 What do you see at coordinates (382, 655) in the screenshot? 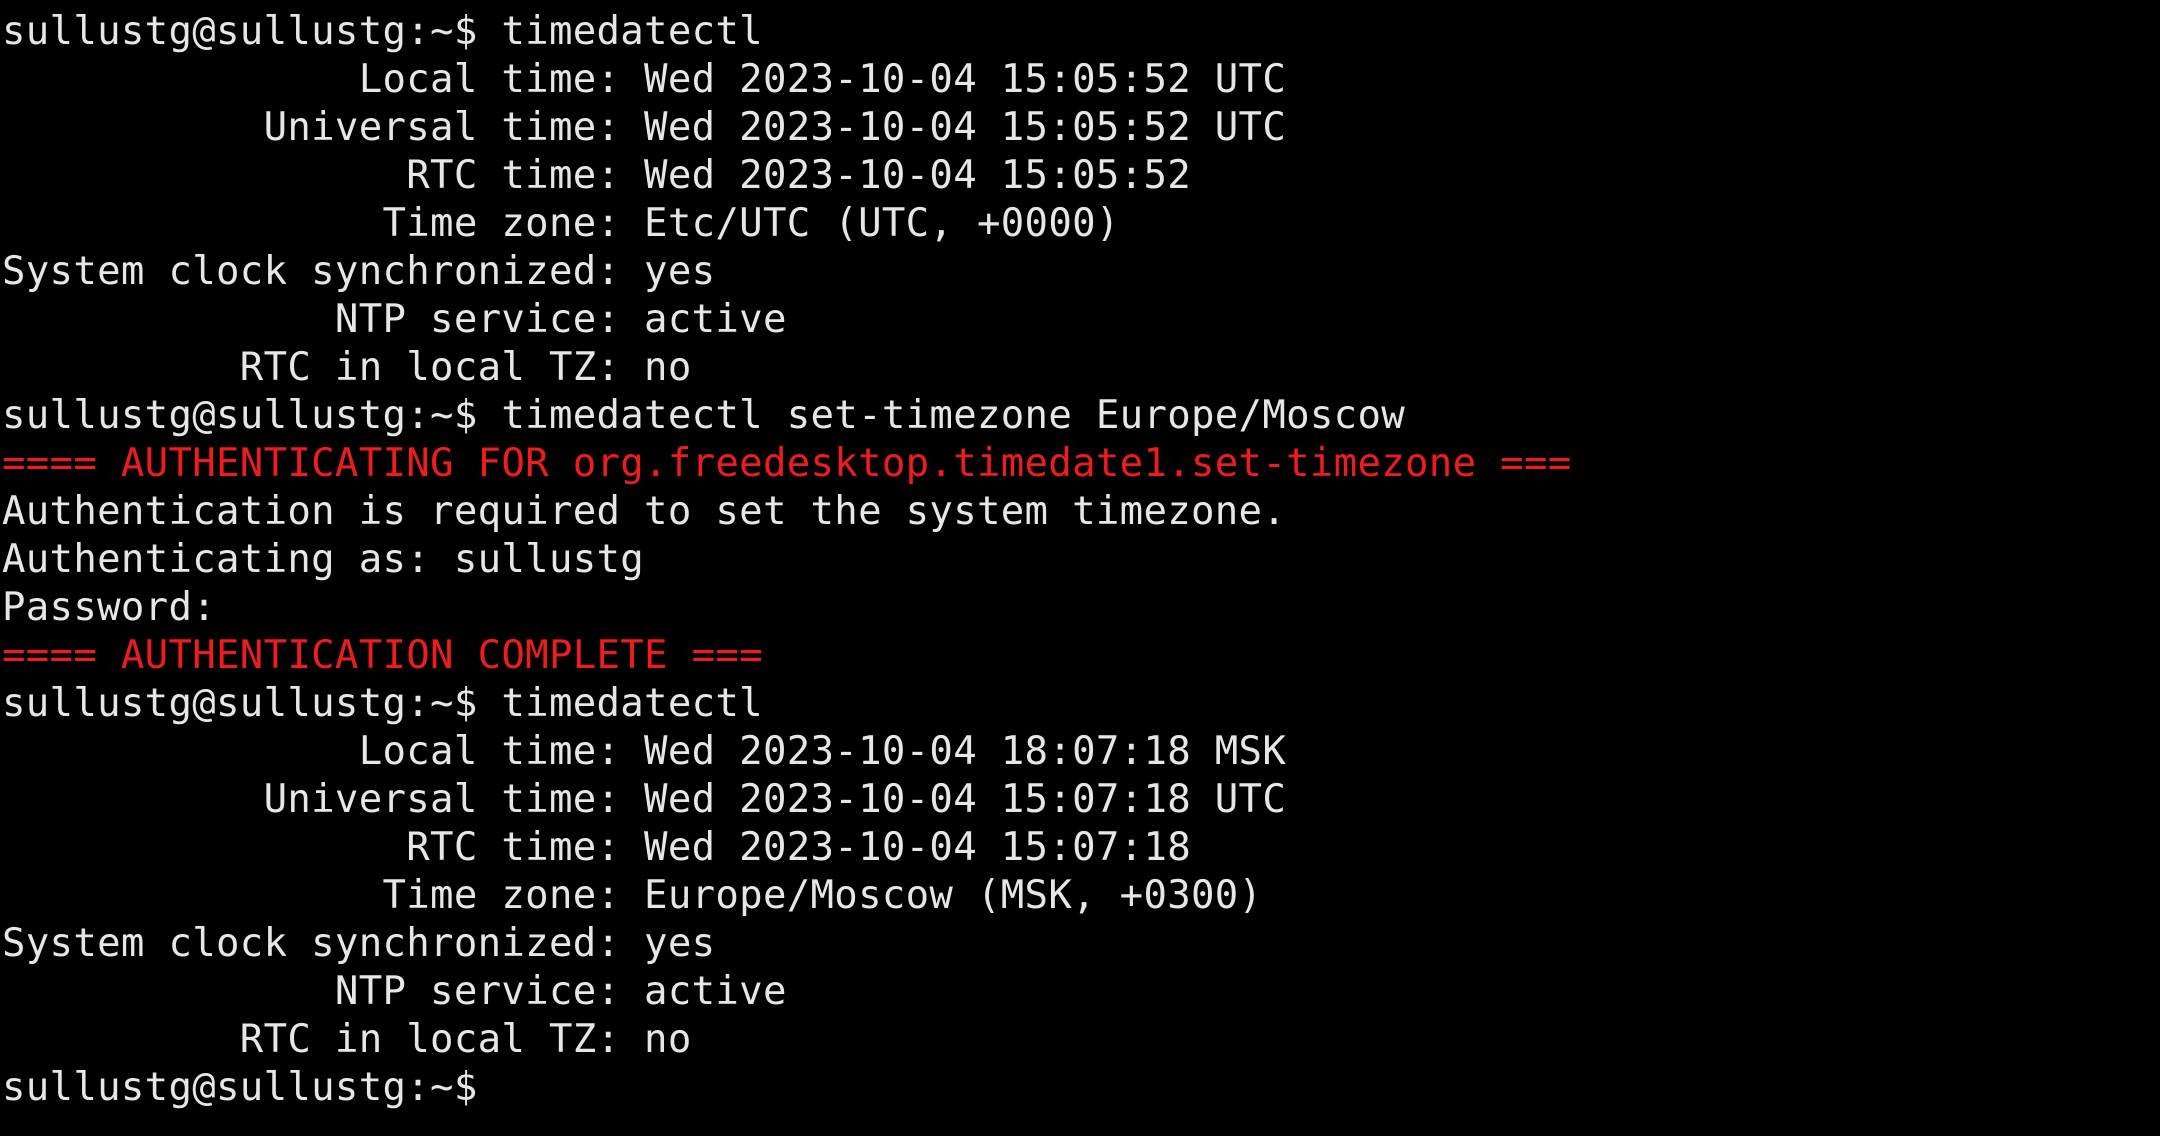
I see `auth-message-line: ==== AUTHENTICATION COMPLETE ===` at bounding box center [382, 655].